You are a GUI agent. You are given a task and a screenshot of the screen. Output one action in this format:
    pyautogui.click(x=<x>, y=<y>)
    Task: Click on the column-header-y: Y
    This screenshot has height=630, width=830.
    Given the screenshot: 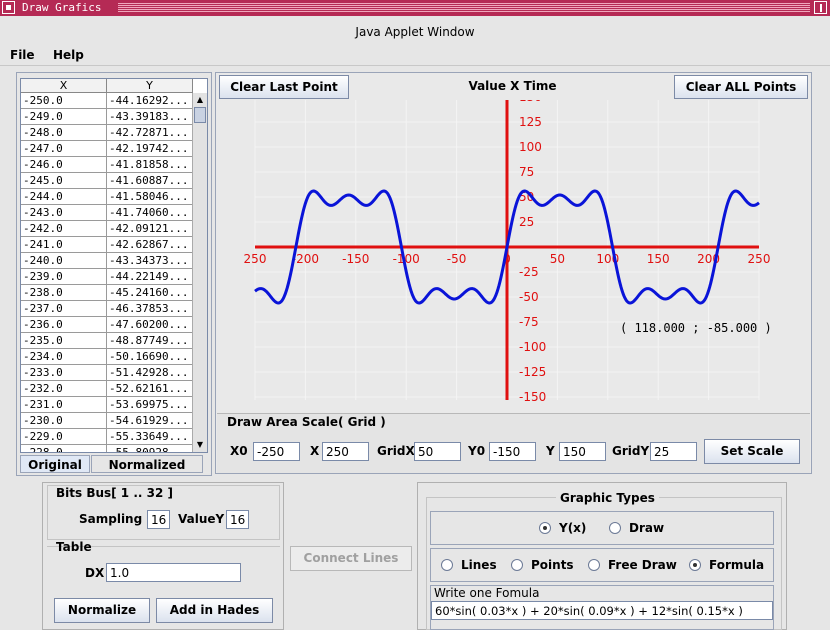 What is the action you would take?
    pyautogui.click(x=150, y=86)
    